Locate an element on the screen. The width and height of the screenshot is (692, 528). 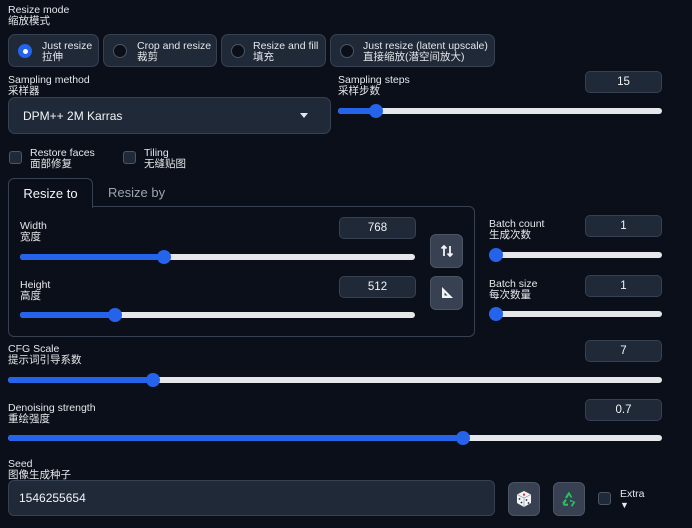
radio-label: Crop and resize 裁剪 is located at coordinates (174, 51).